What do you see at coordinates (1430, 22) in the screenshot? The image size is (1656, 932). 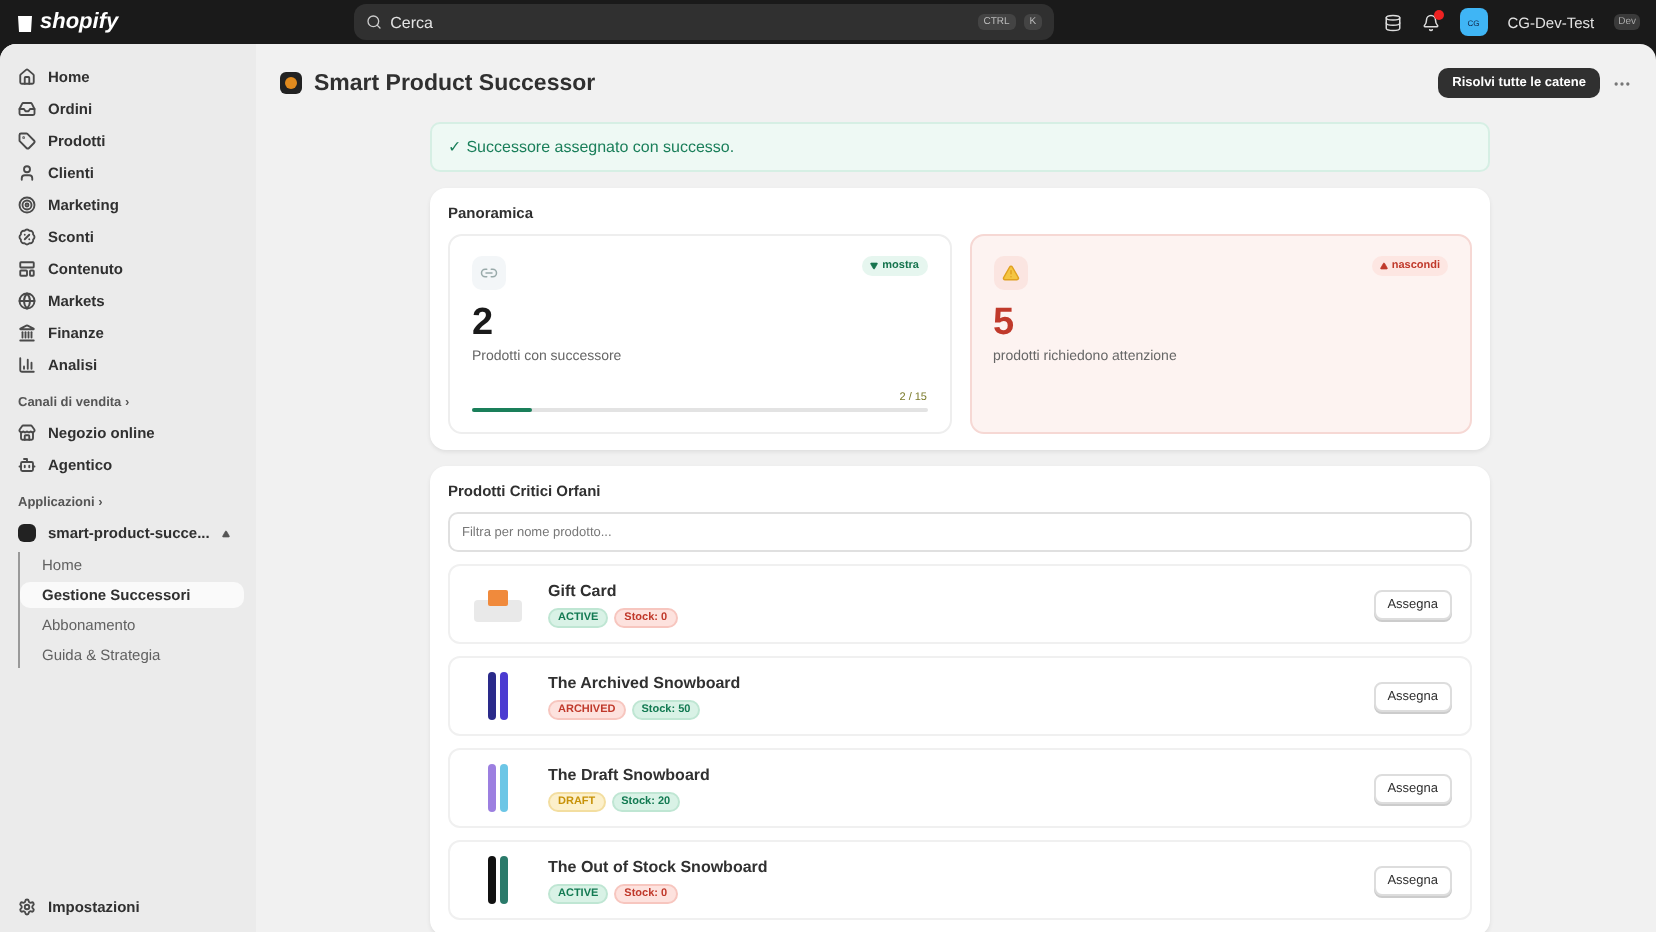 I see `notifications-icon` at bounding box center [1430, 22].